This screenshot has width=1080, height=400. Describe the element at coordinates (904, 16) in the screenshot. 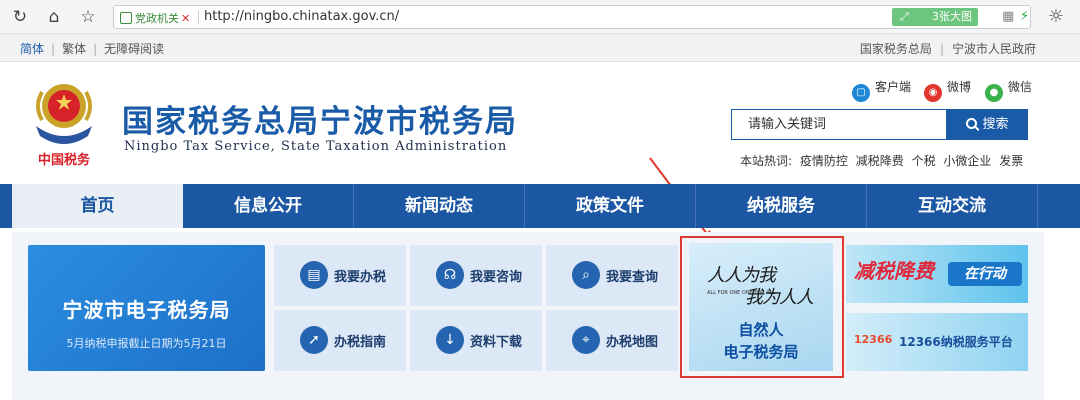

I see `expand-icon: ⤢` at that location.